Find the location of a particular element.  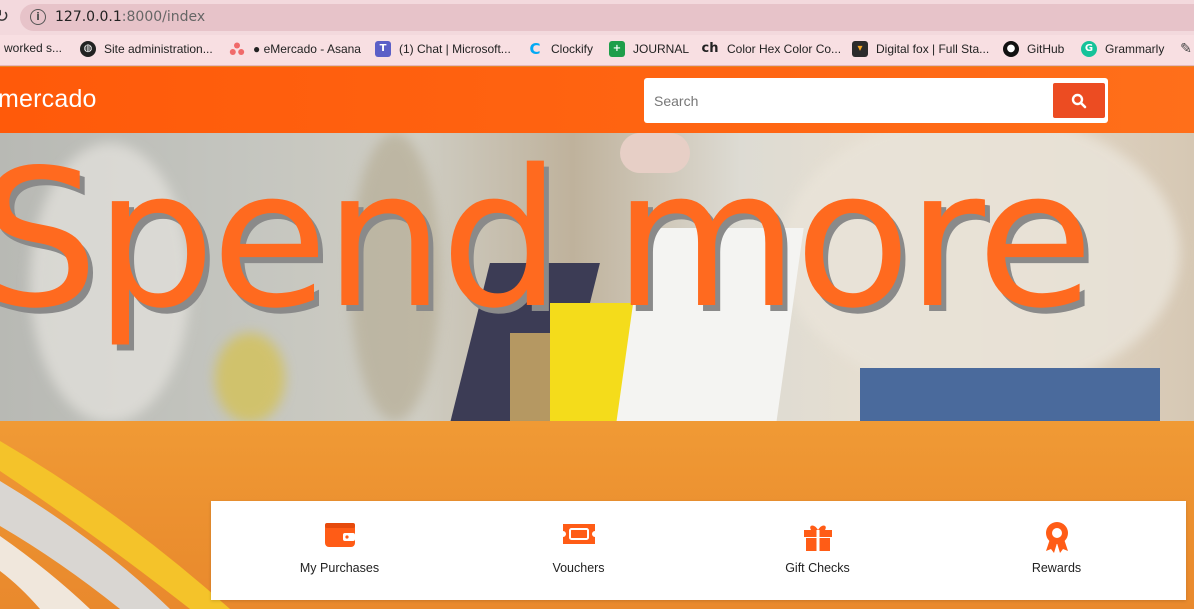

category-my-purchases: My Purchases is located at coordinates (339, 550).